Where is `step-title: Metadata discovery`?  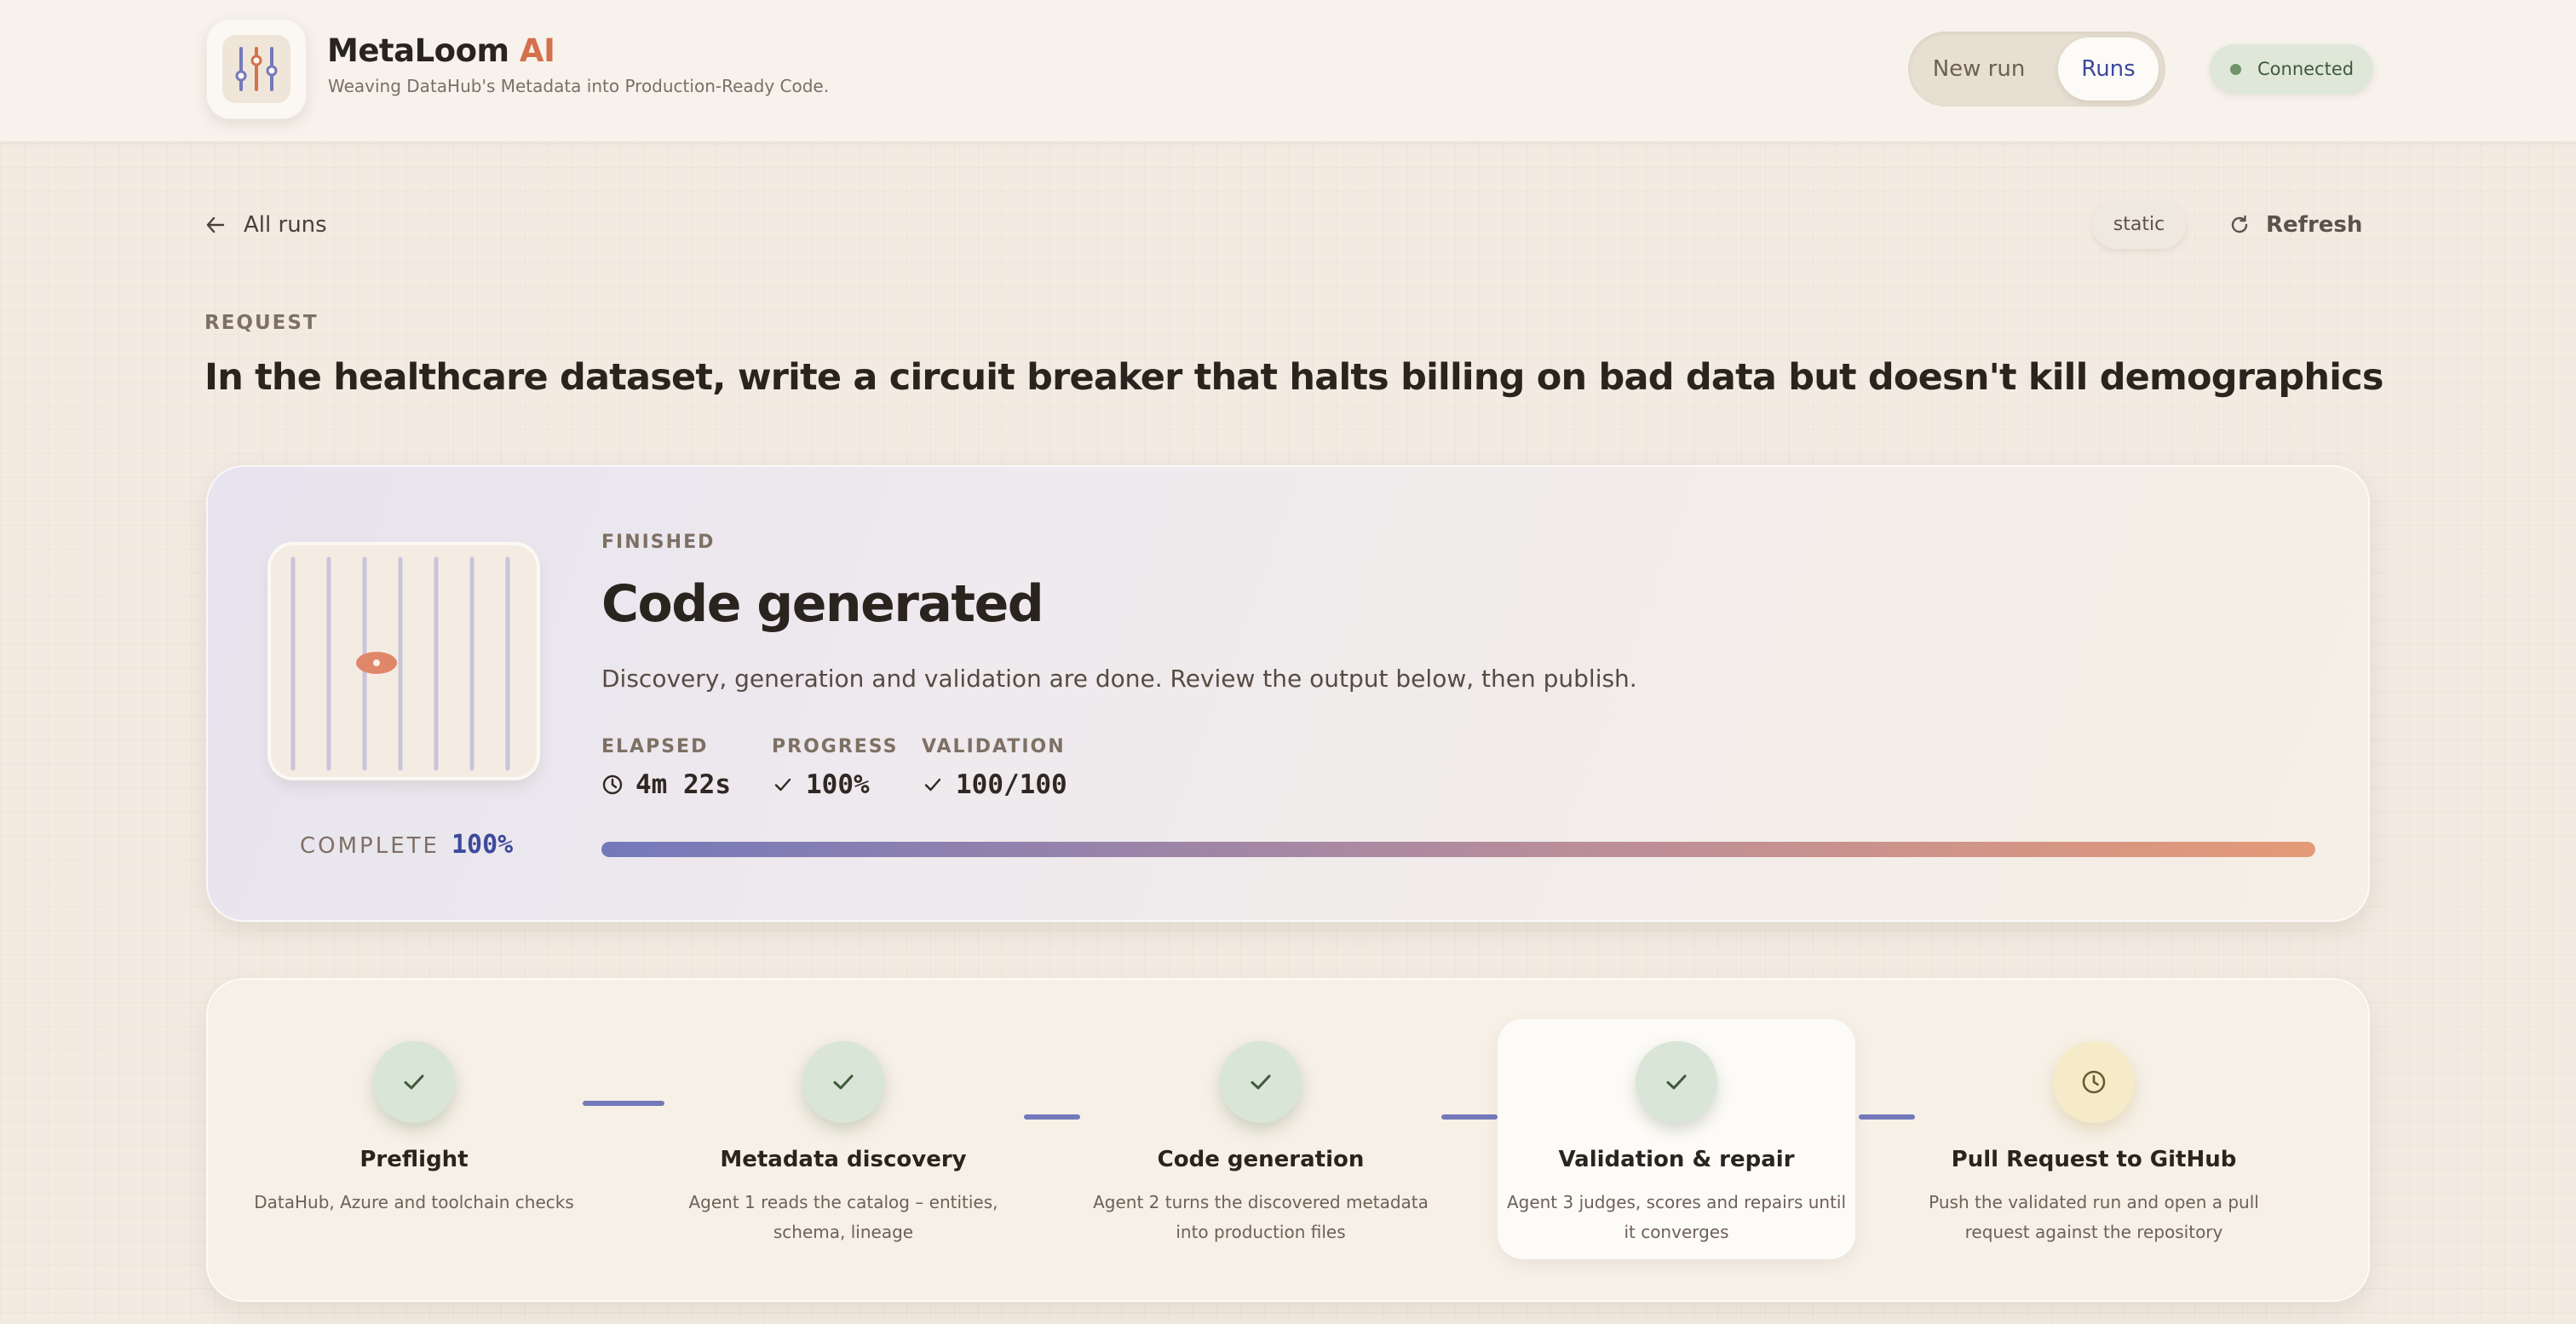 step-title: Metadata discovery is located at coordinates (844, 1160).